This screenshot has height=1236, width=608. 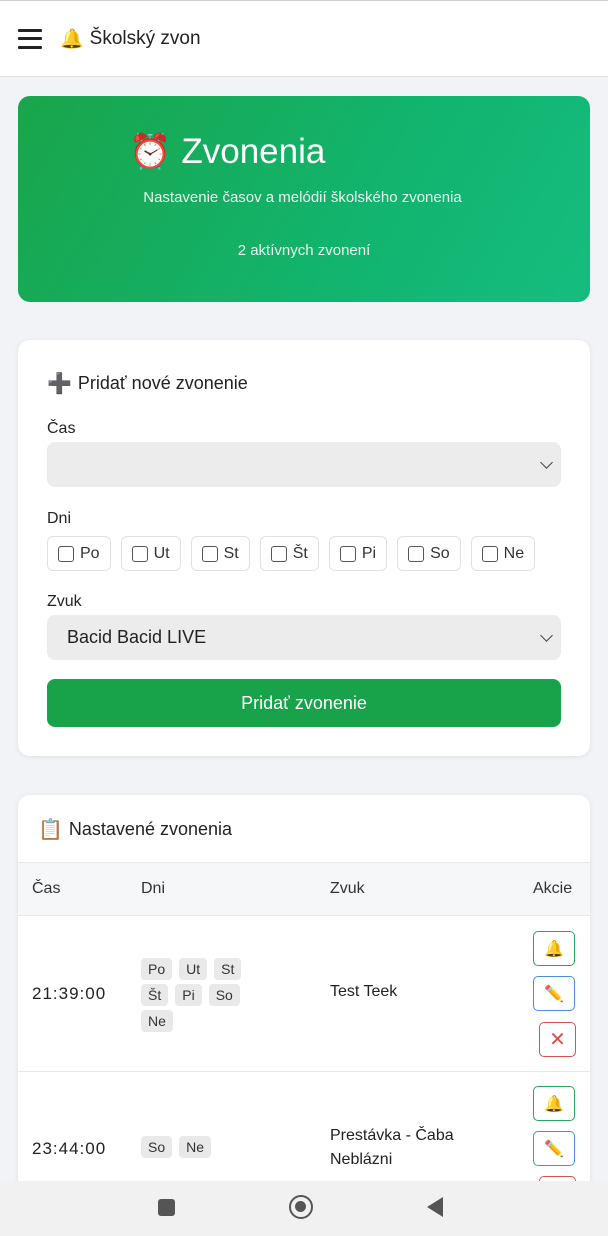 I want to click on days-label: Dni, so click(x=59, y=518).